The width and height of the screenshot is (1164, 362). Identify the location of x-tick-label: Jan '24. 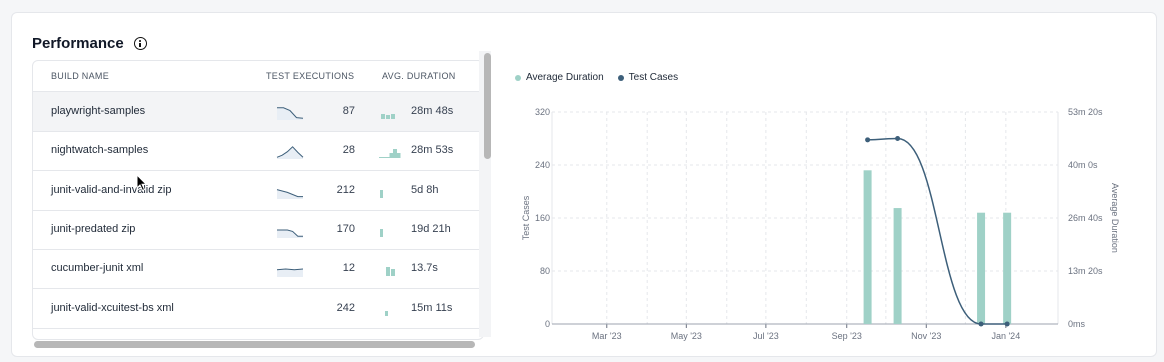
(1005, 336).